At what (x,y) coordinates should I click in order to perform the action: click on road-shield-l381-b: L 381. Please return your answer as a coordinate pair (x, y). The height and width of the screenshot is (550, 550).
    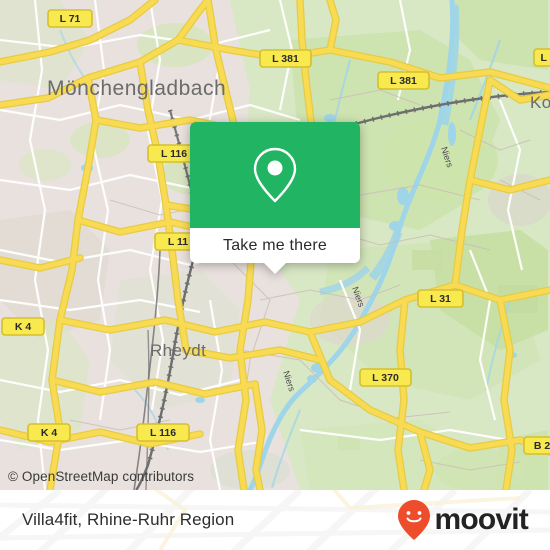
    Looking at the image, I should click on (403, 80).